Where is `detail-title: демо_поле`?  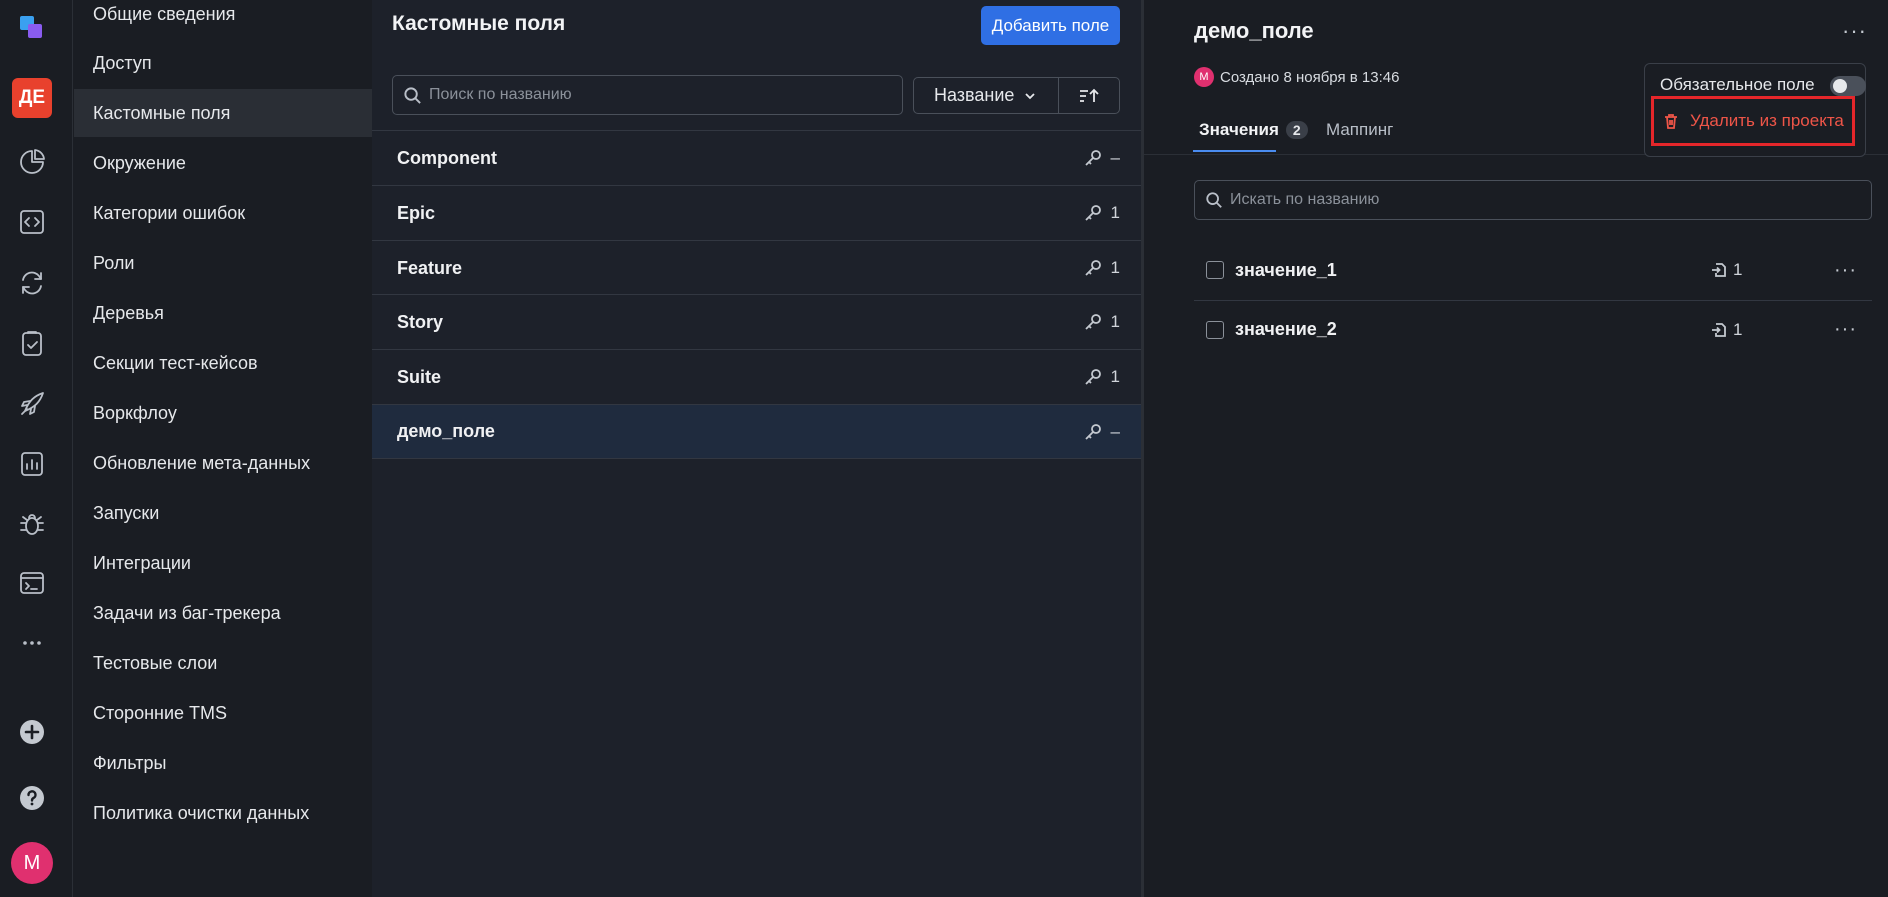
detail-title: демо_поле is located at coordinates (1254, 30).